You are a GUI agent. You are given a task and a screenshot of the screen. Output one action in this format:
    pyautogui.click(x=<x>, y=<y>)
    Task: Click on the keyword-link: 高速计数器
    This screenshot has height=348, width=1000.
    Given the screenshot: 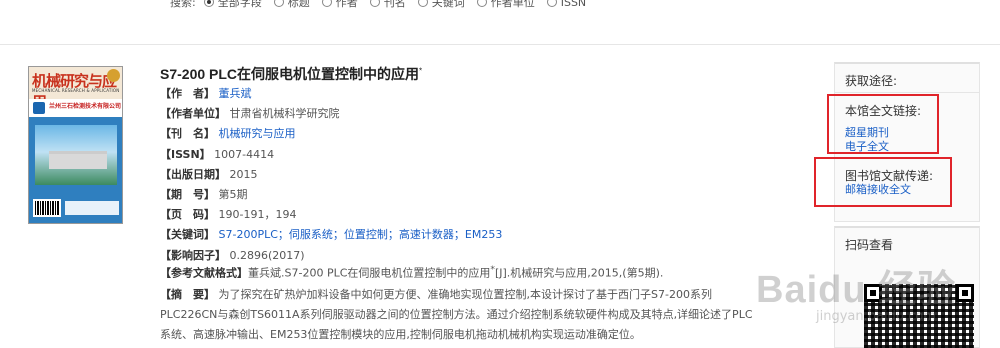 What is the action you would take?
    pyautogui.click(x=426, y=234)
    